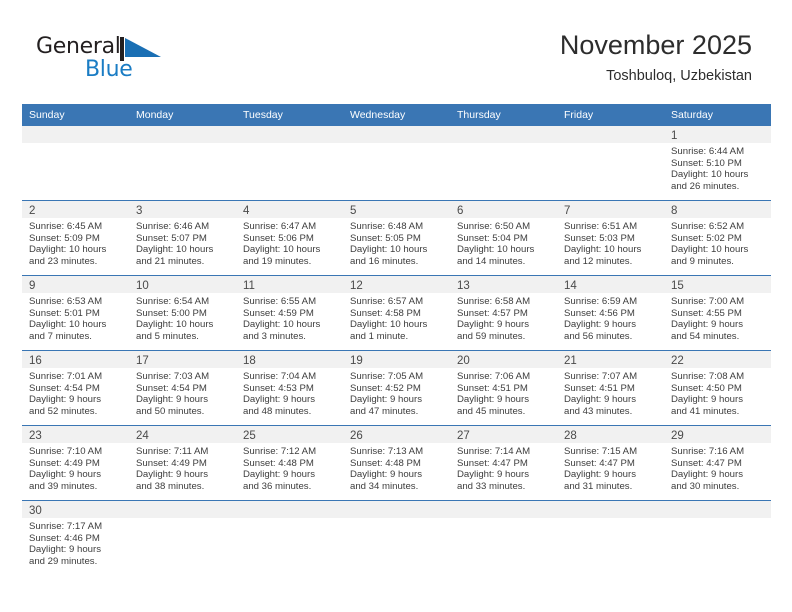 This screenshot has height=612, width=792. What do you see at coordinates (75, 209) in the screenshot?
I see `day-number-band: 2` at bounding box center [75, 209].